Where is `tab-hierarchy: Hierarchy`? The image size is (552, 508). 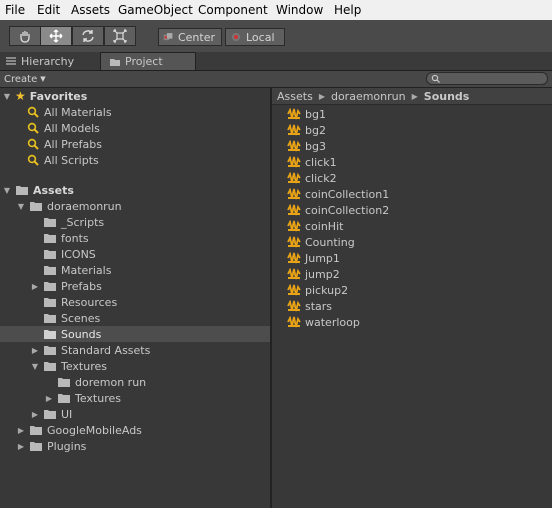
tab-hierarchy: Hierarchy is located at coordinates (39, 61).